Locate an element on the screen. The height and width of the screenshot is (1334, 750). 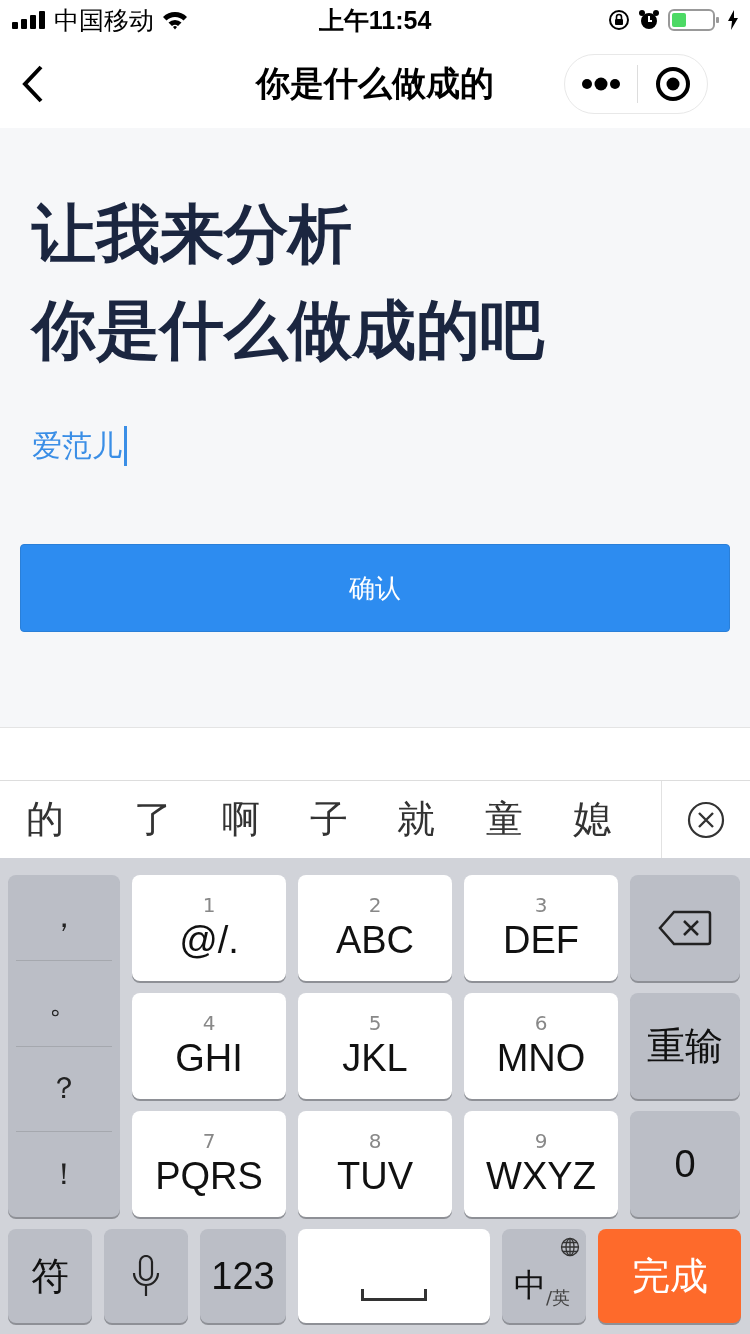
keypad-key: 9 WXYZ is located at coordinates (541, 1164).